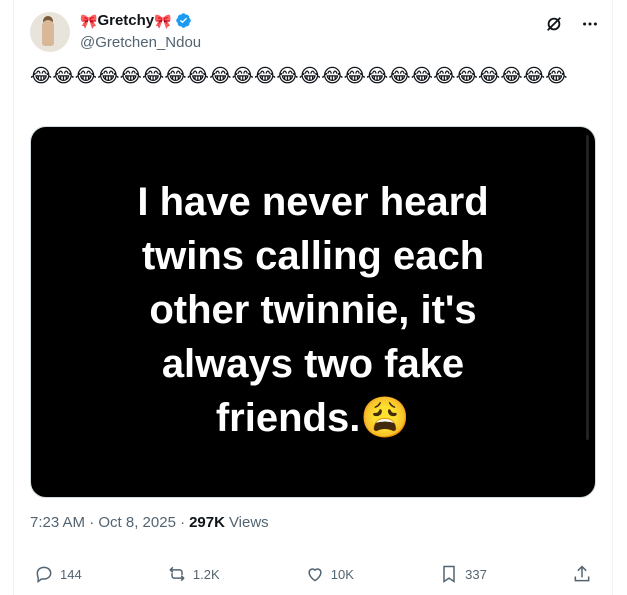  Describe the element at coordinates (44, 574) in the screenshot. I see `reply-icon` at that location.